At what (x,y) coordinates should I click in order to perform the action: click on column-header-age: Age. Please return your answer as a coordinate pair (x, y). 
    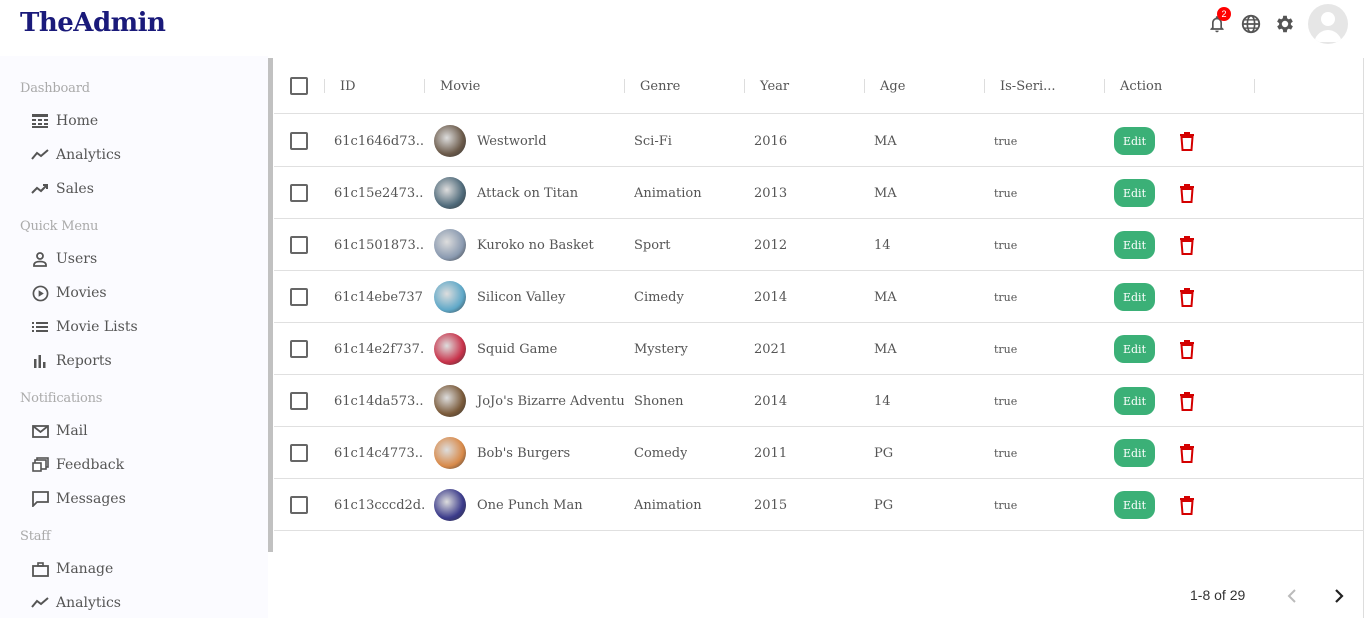
    Looking at the image, I should click on (892, 86).